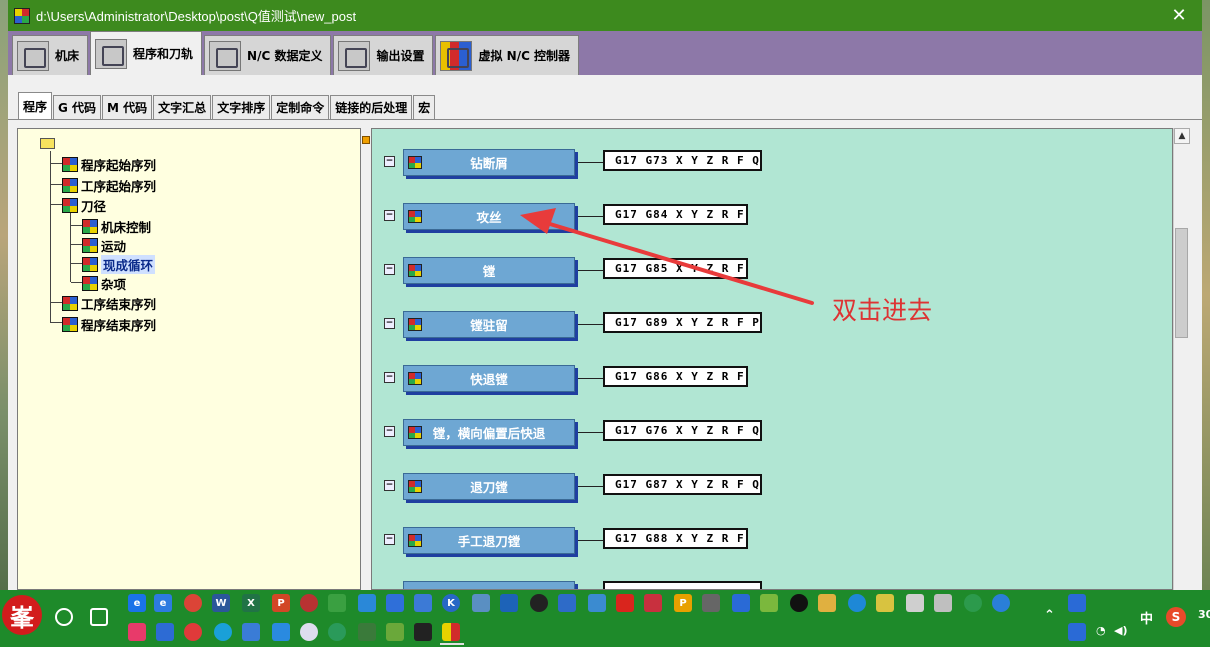 The image size is (1210, 647). What do you see at coordinates (1077, 632) in the screenshot?
I see `tray-shield-icon` at bounding box center [1077, 632].